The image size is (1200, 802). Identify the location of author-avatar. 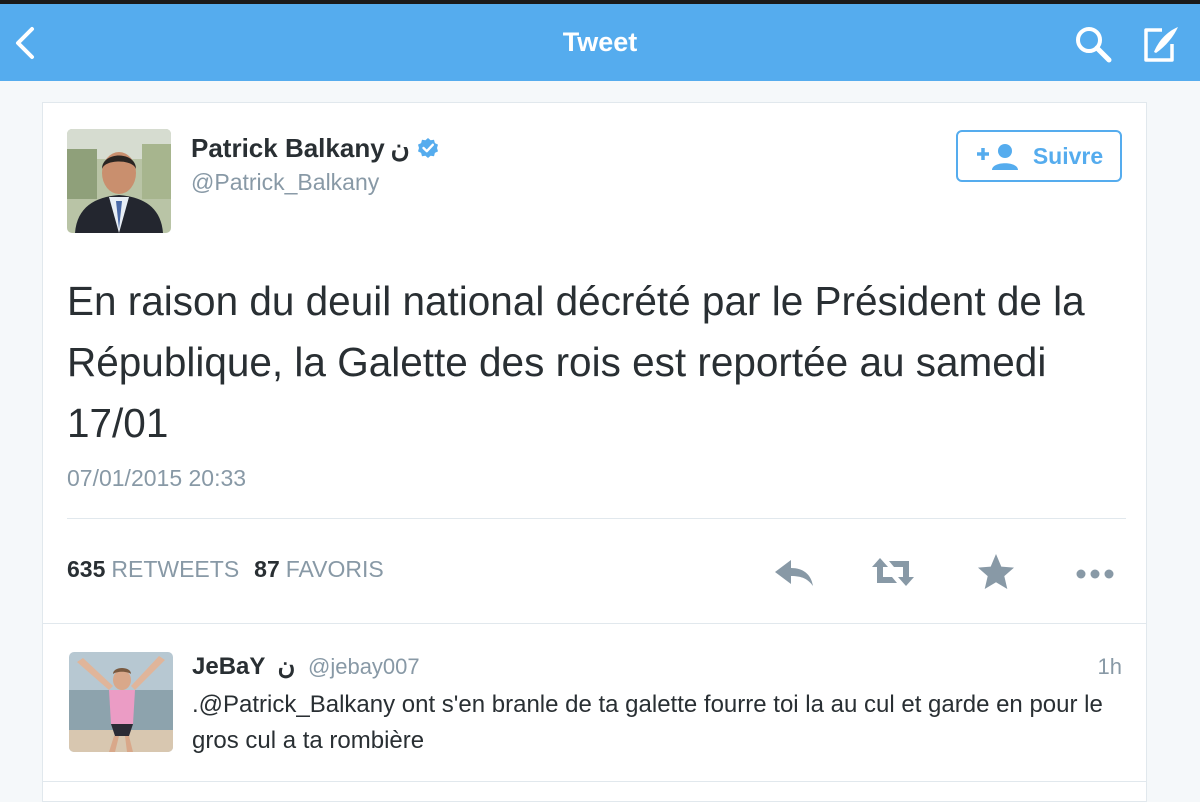
(119, 181).